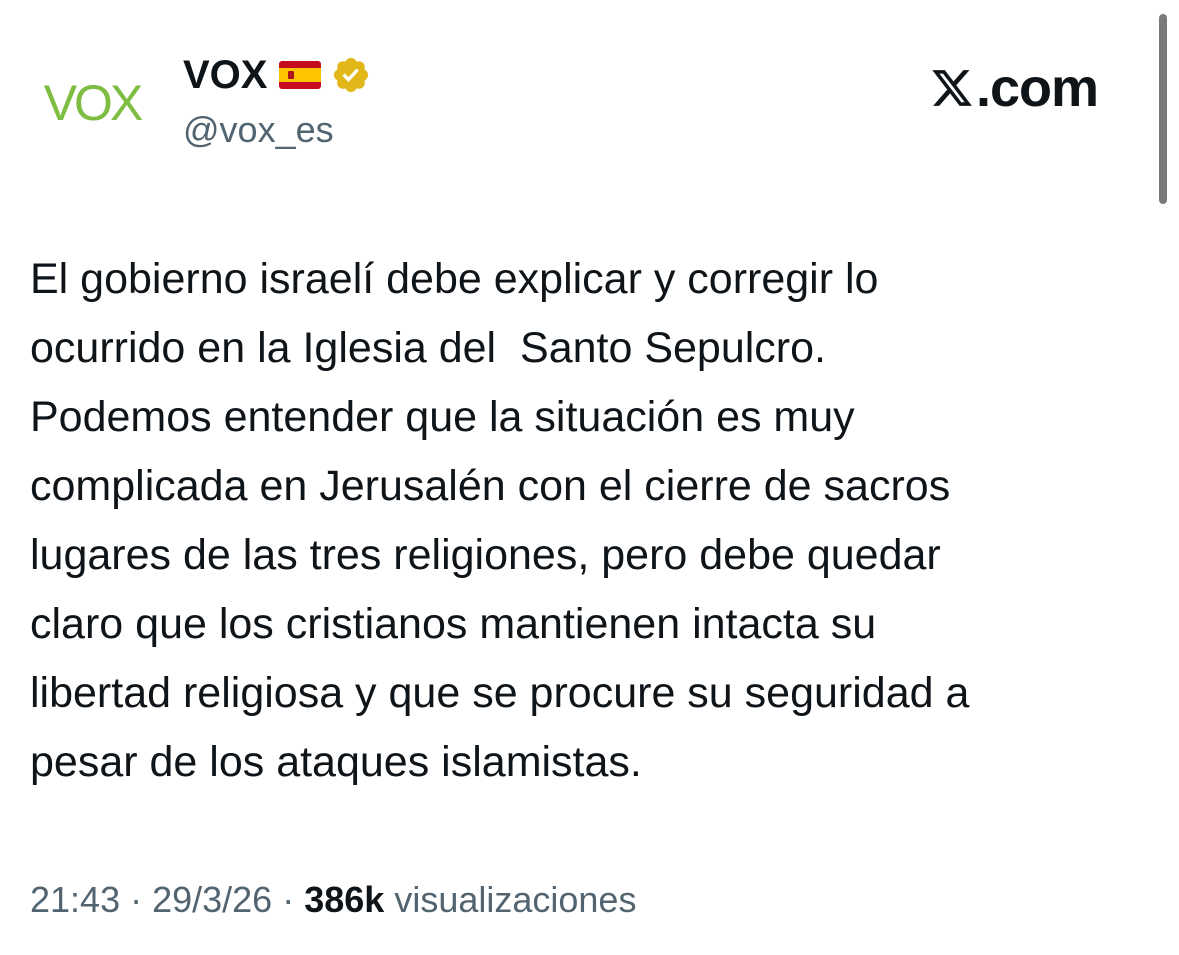 This screenshot has width=1179, height=955. I want to click on views-label: visualizaciones, so click(515, 899).